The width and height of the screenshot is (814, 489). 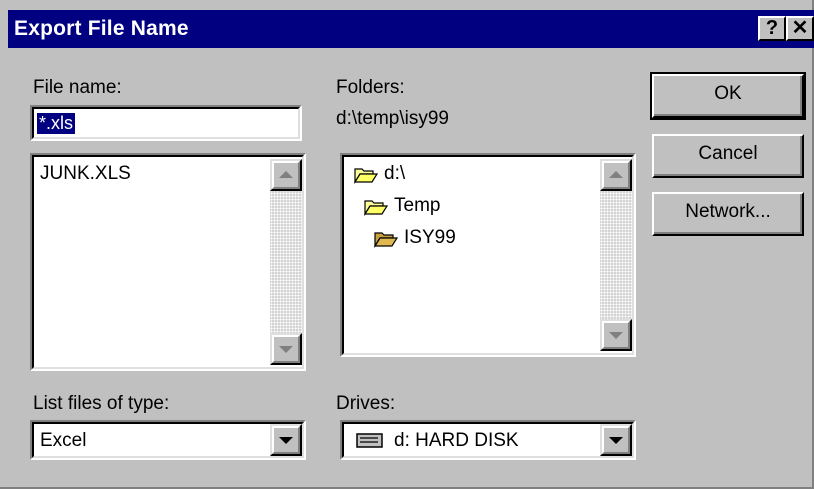 What do you see at coordinates (456, 440) in the screenshot?
I see `drives-selected: d: HARD DISK` at bounding box center [456, 440].